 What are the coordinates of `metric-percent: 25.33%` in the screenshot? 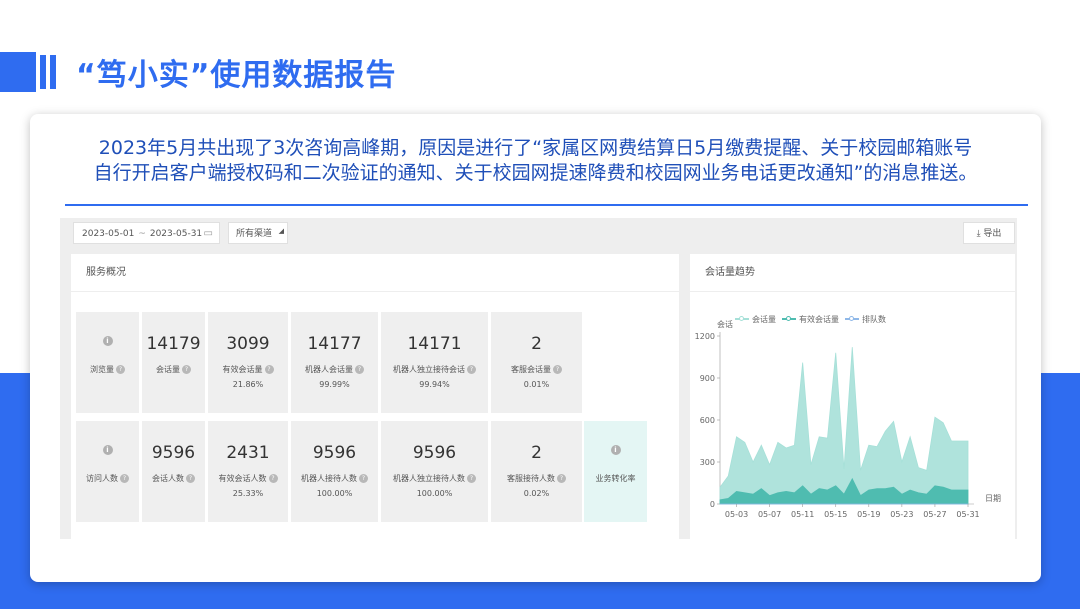 It's located at (248, 493).